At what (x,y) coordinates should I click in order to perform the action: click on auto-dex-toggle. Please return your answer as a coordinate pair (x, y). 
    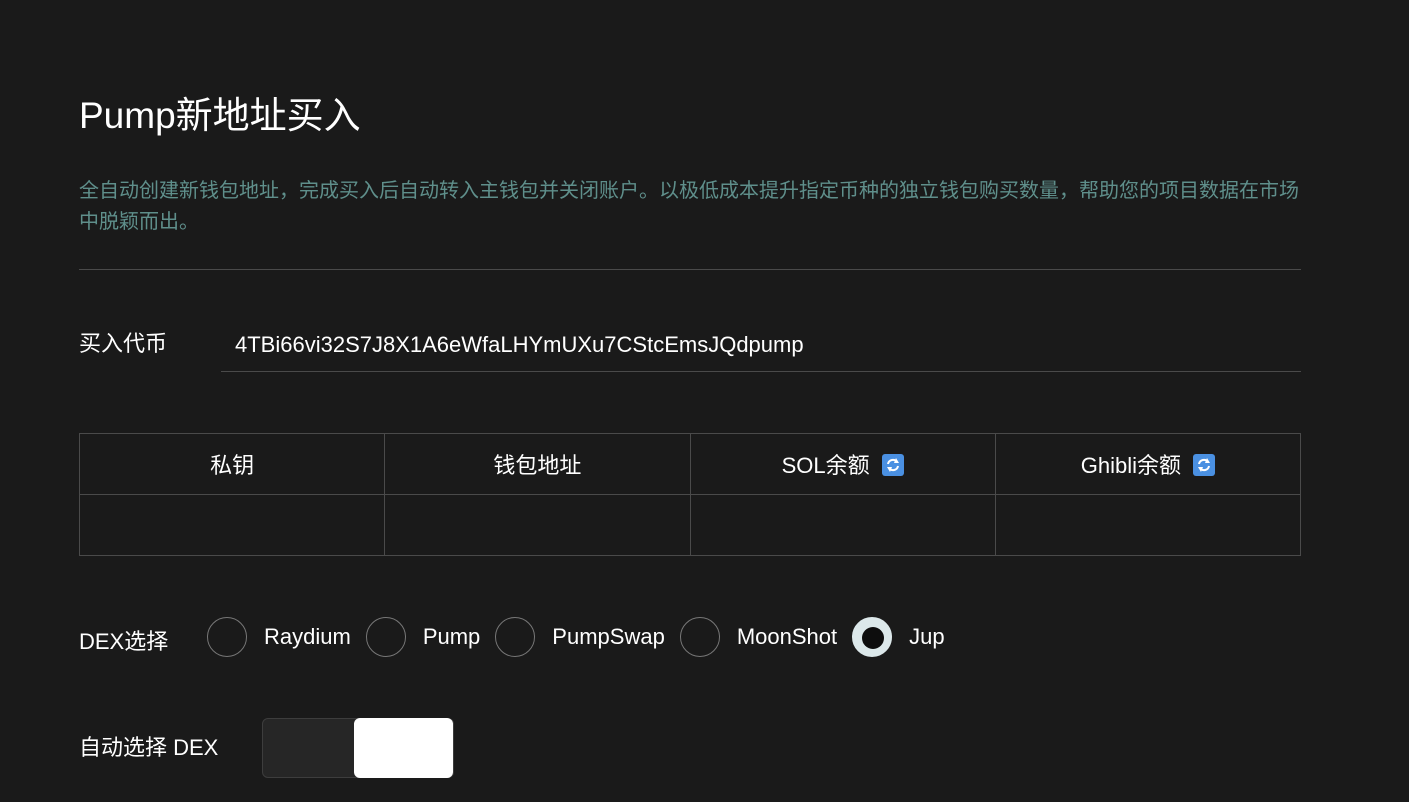
    Looking at the image, I should click on (358, 748).